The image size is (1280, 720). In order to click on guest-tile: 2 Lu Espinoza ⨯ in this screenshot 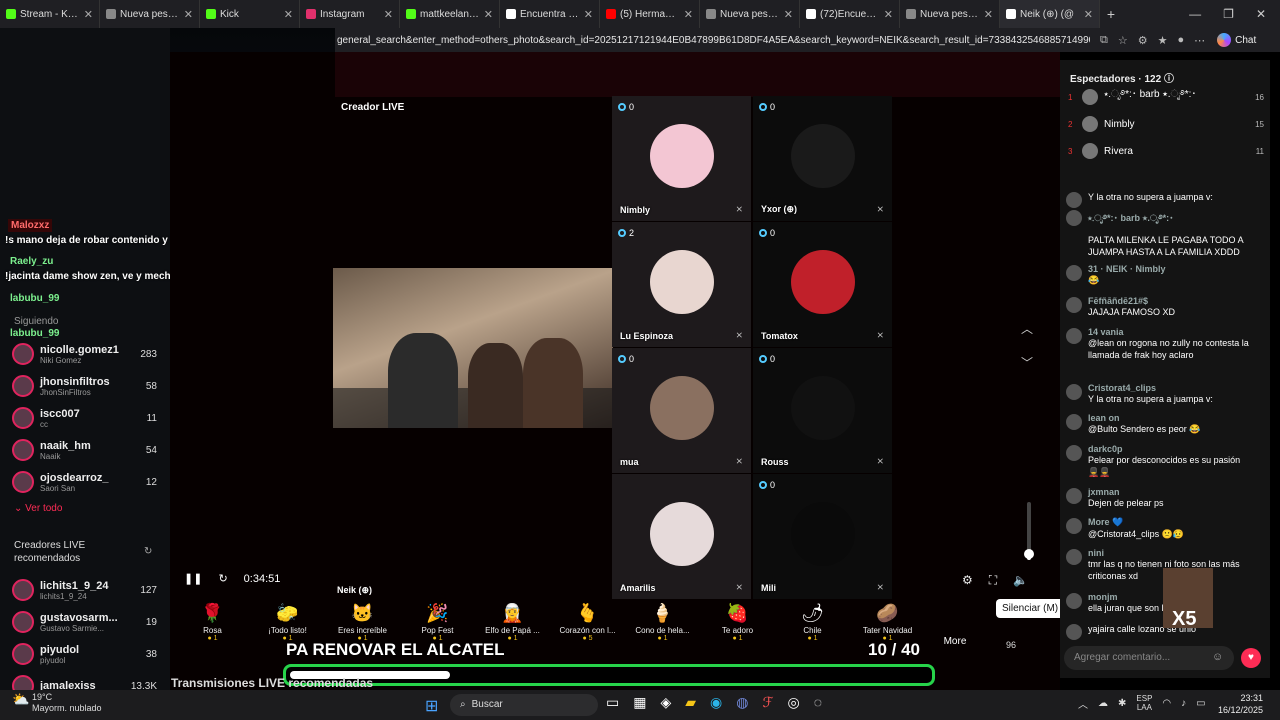, I will do `click(681, 284)`.